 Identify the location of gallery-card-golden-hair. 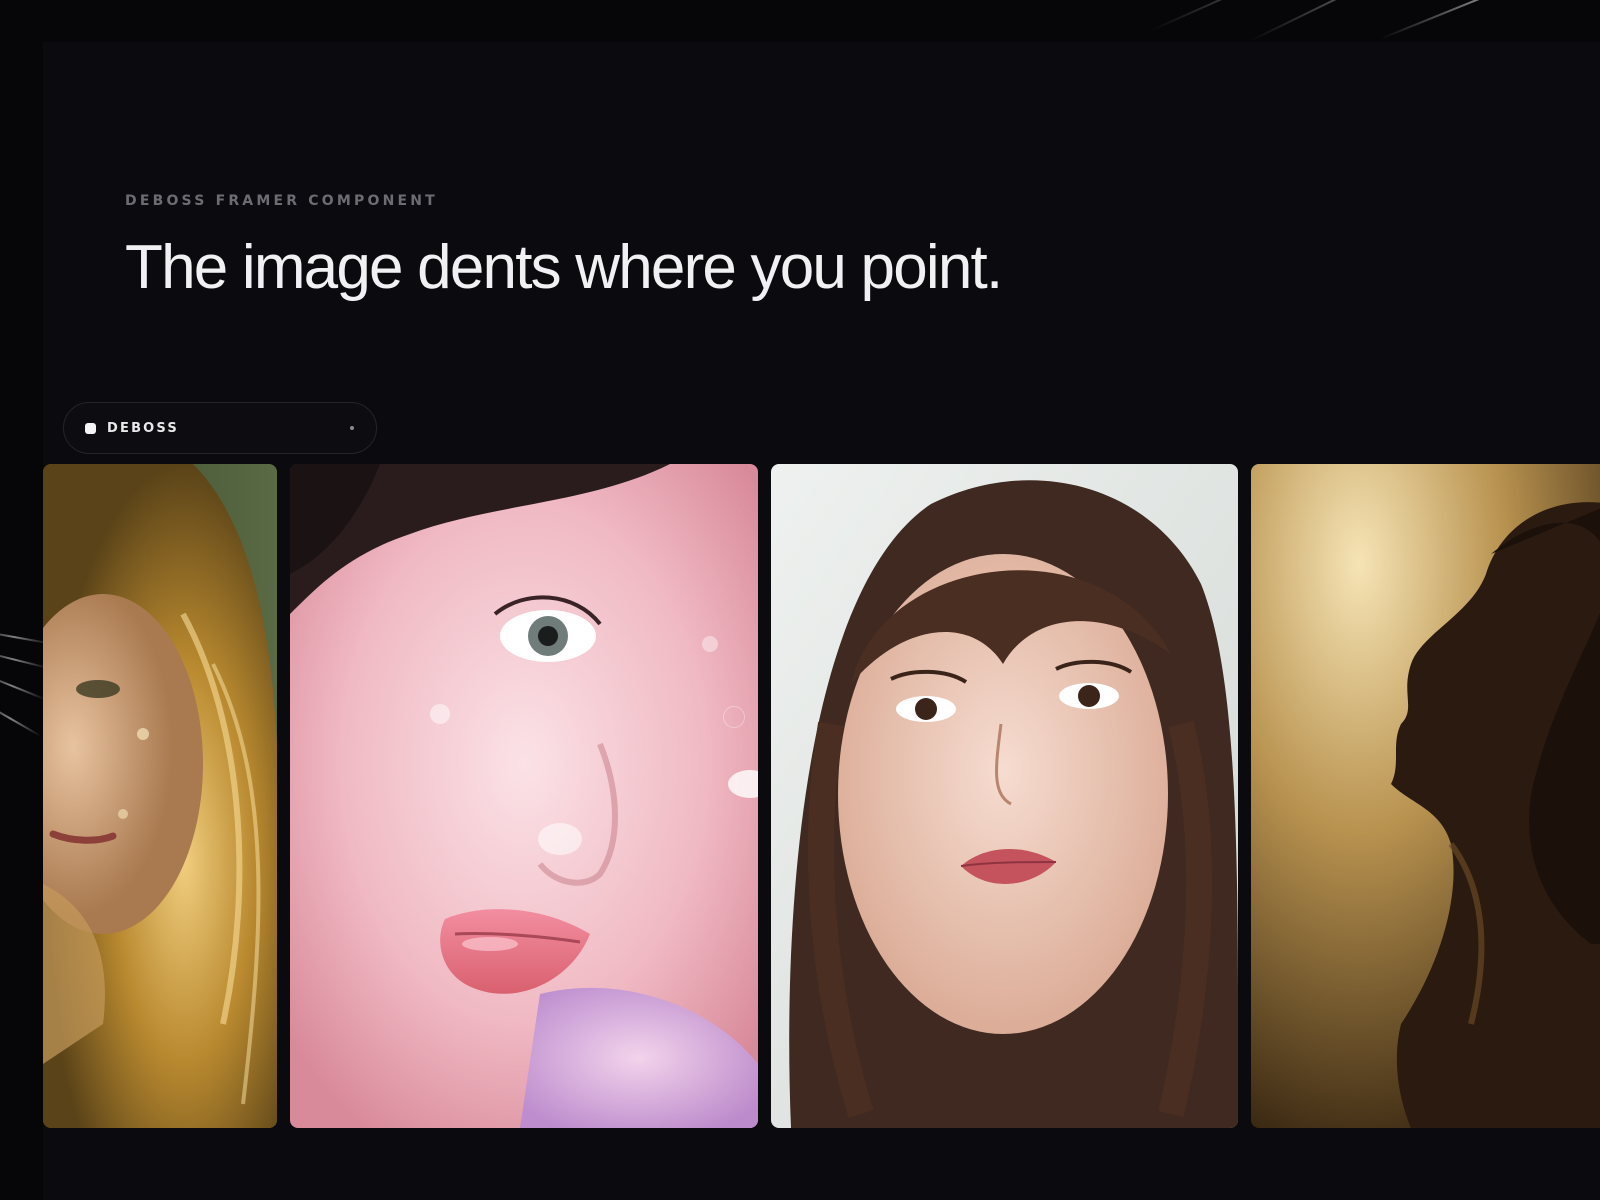
(160, 796).